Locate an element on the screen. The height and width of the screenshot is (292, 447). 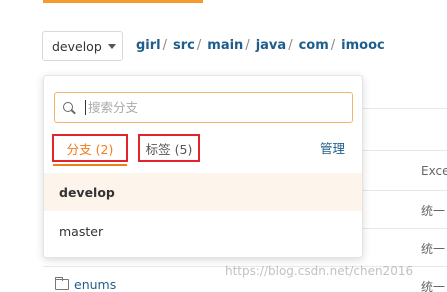
breadcrumb-item: src is located at coordinates (184, 45).